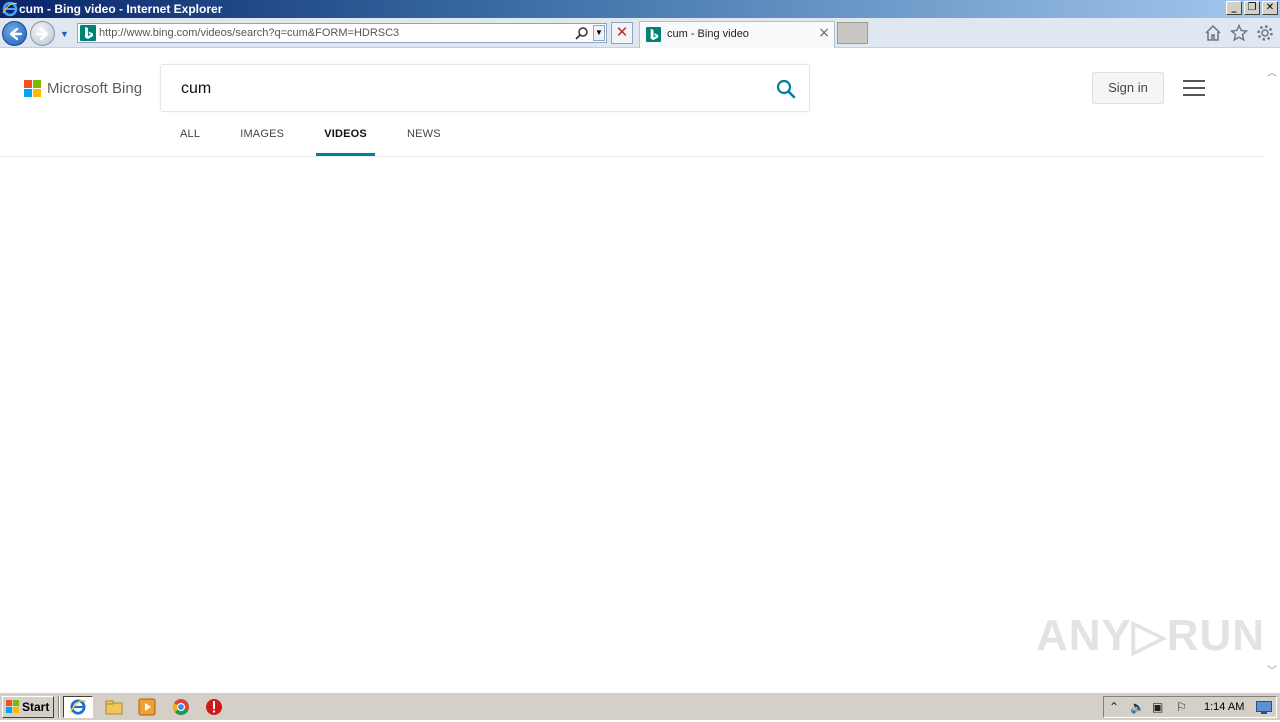  I want to click on bing-logo: Microsoft Bing, so click(83, 88).